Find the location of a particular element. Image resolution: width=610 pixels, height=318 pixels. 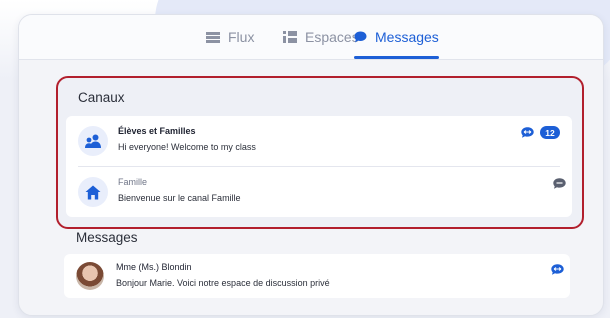

channel-name: Famille is located at coordinates (133, 182).